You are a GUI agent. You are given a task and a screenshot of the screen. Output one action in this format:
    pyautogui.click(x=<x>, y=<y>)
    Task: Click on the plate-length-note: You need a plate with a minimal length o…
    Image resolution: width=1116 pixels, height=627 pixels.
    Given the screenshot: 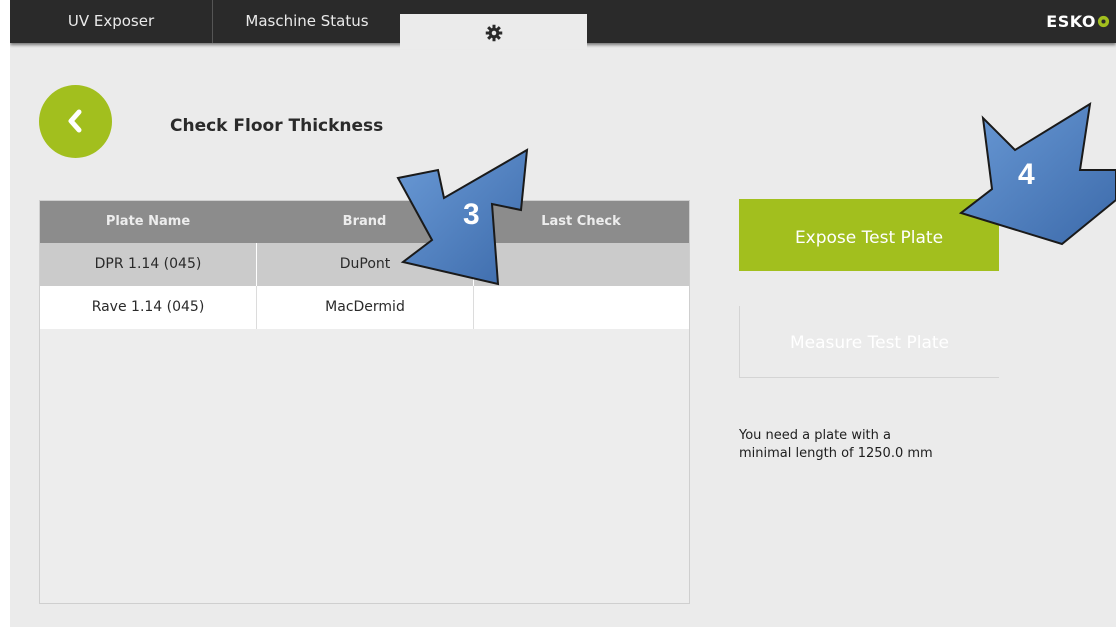 What is the action you would take?
    pyautogui.click(x=854, y=445)
    